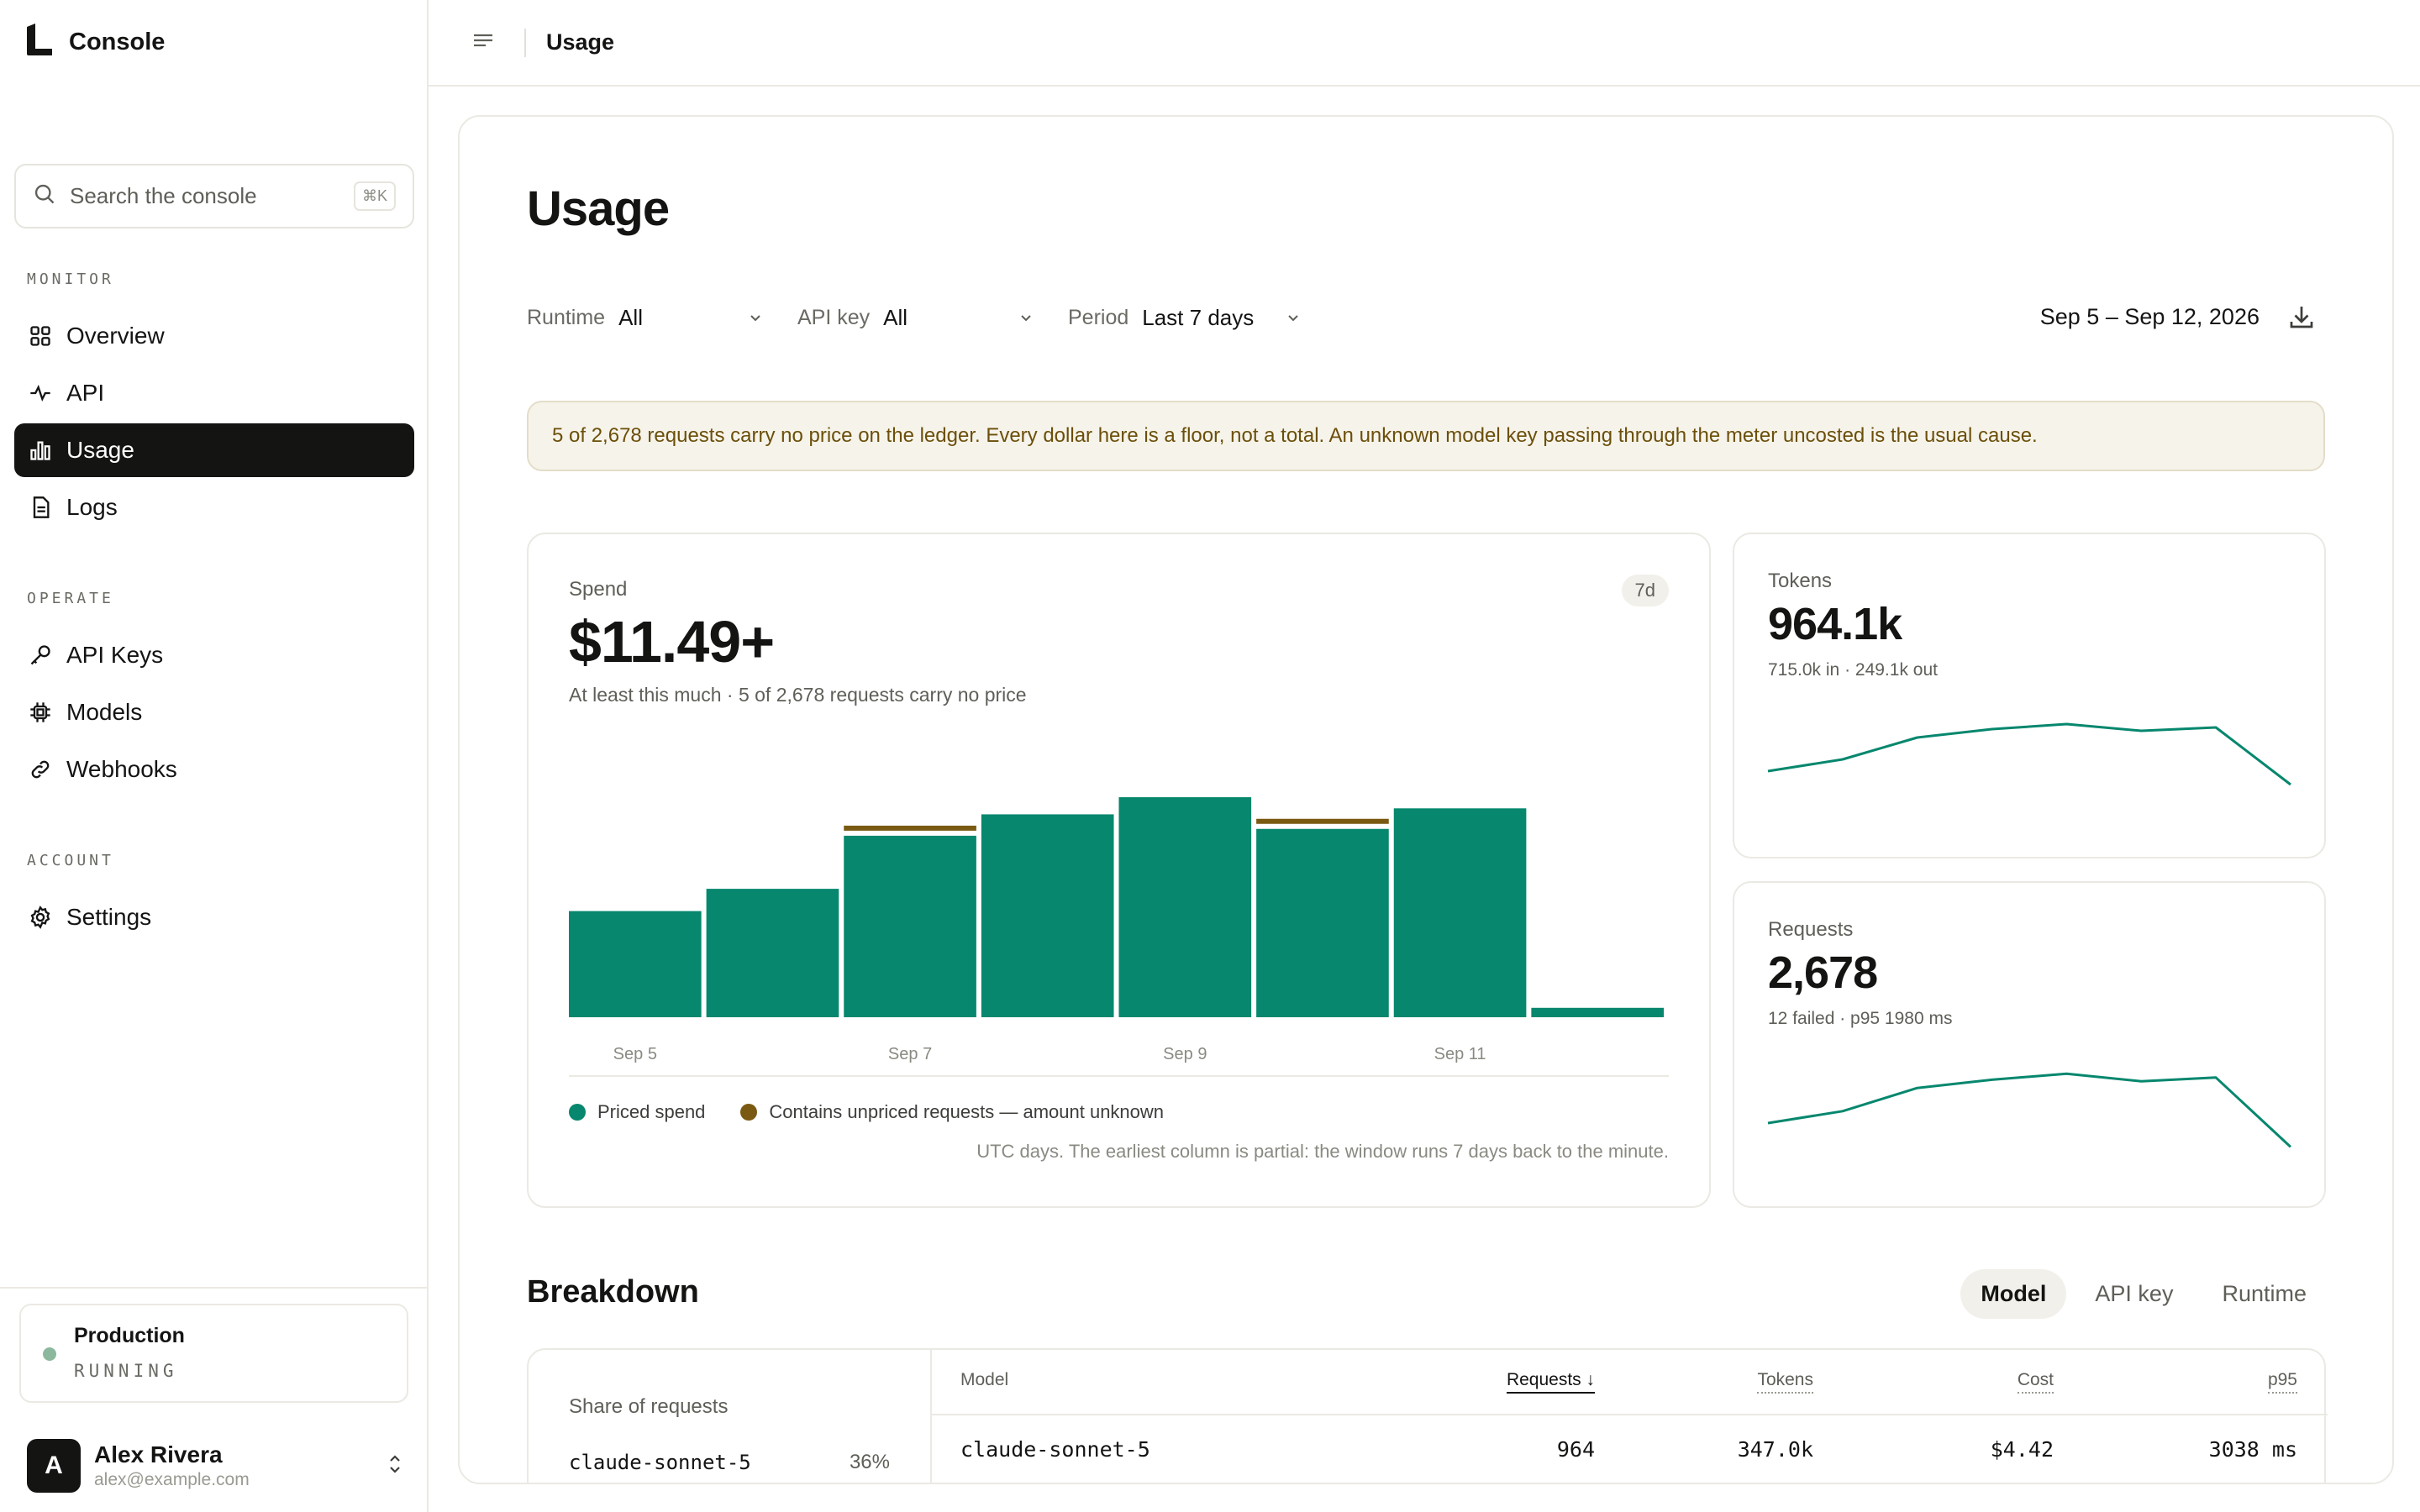  I want to click on sidebar-item-settings: Settings, so click(214, 917).